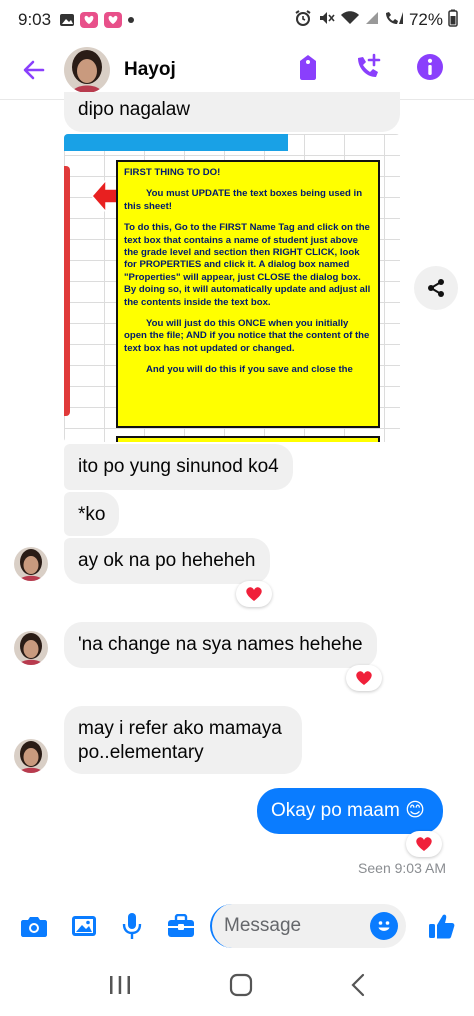 This screenshot has height=1016, width=474. I want to click on battery-text: 72%, so click(425, 19).